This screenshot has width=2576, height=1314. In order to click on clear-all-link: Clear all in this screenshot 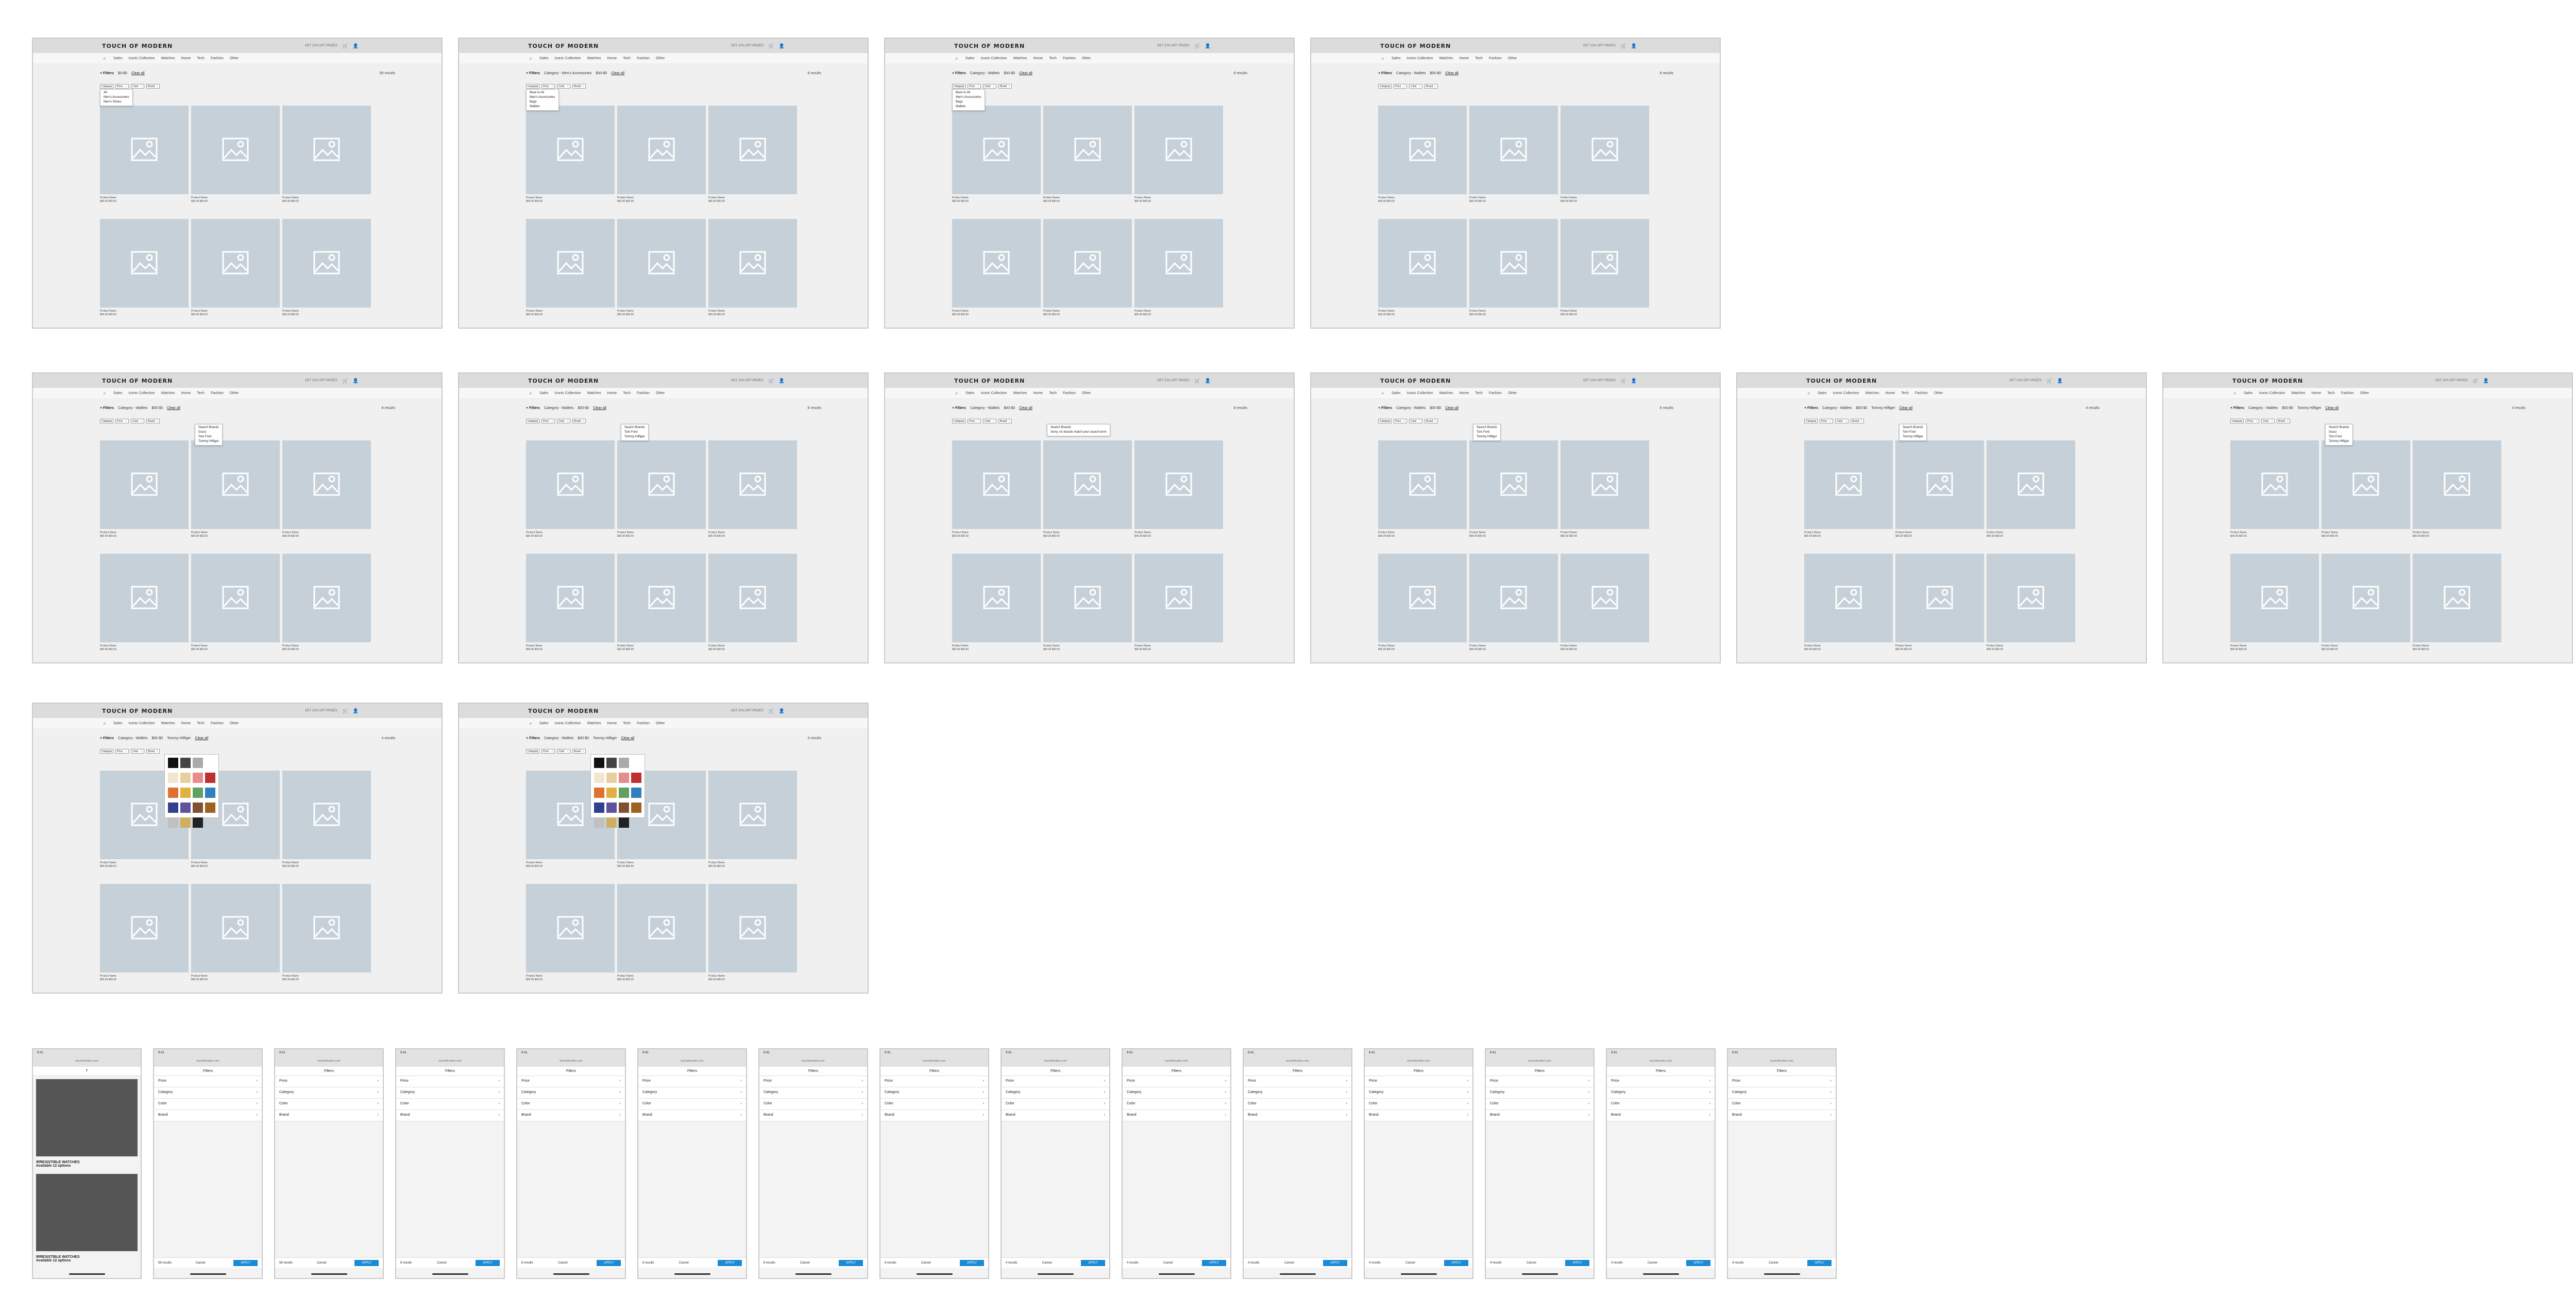, I will do `click(1452, 408)`.